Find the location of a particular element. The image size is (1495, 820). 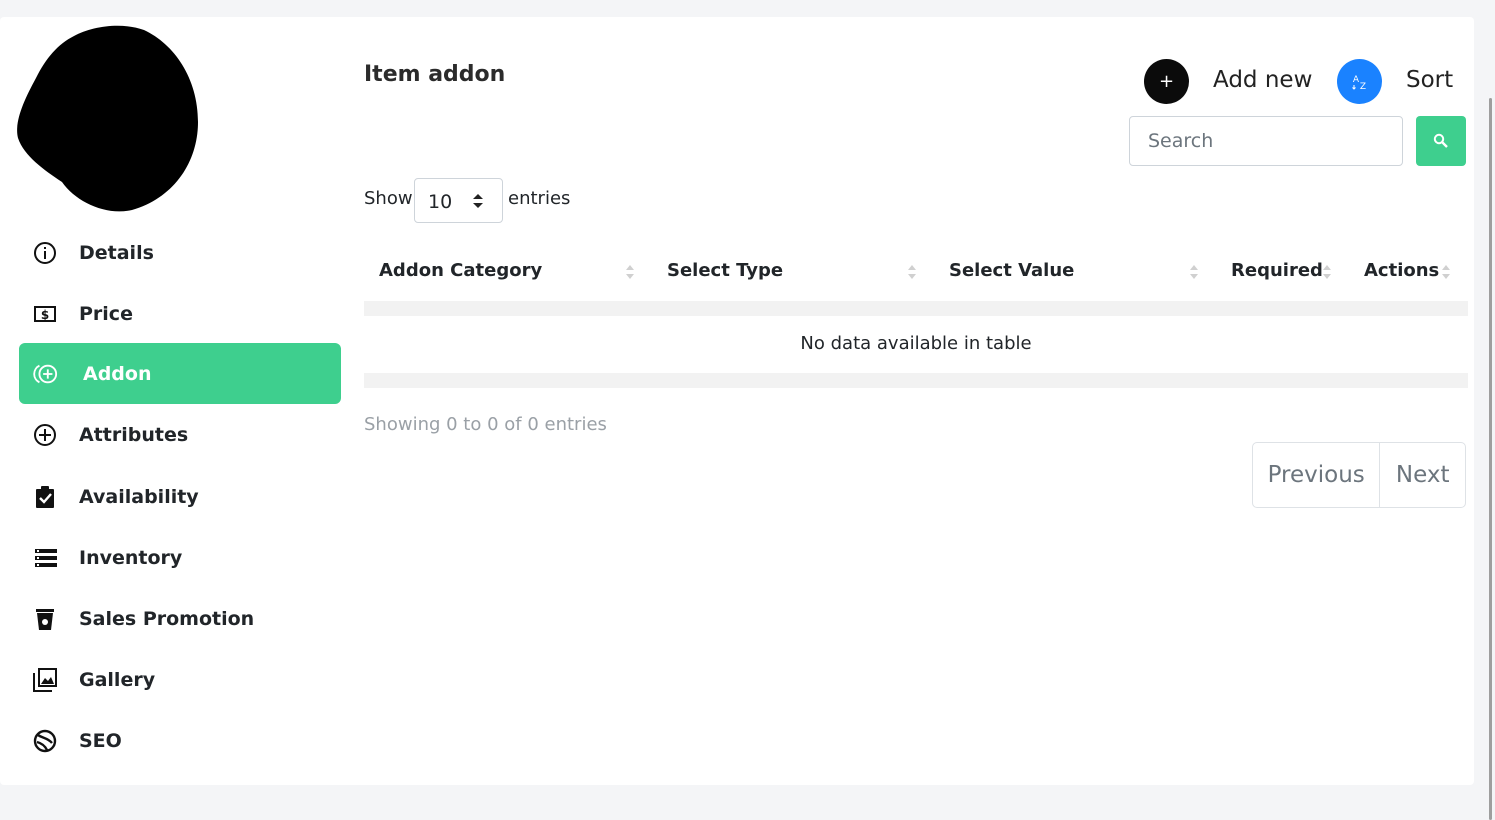

search-button is located at coordinates (1441, 141).